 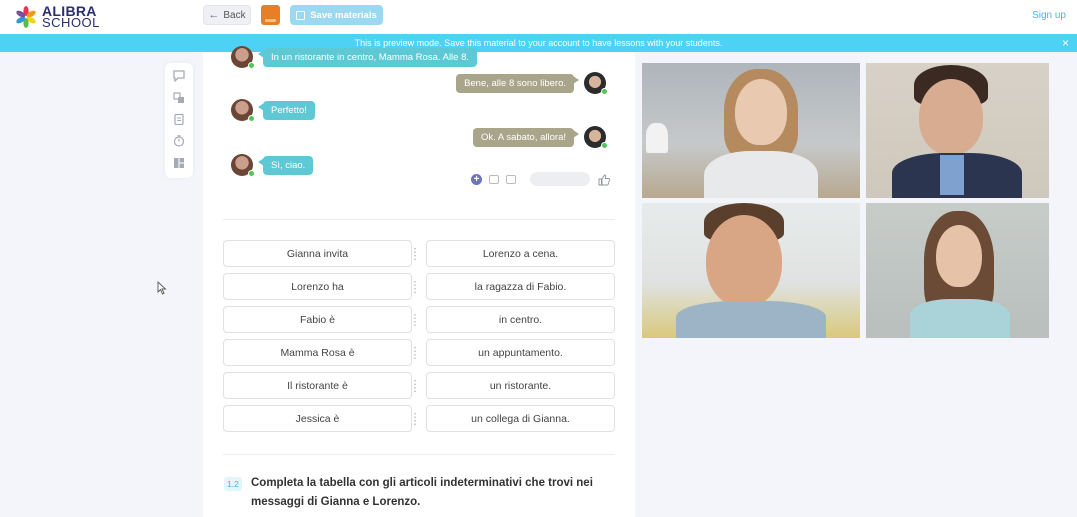 I want to click on material-book-icon, so click(x=270, y=15).